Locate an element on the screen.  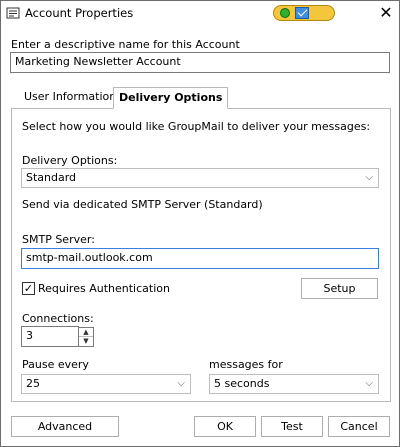
tab-delivery-options: Delivery Options is located at coordinates (171, 98).